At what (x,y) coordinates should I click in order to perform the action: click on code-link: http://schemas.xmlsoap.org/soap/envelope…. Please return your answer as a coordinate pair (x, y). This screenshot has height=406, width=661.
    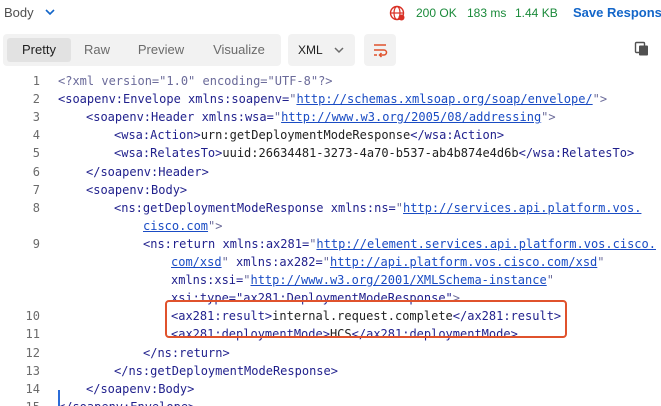
    Looking at the image, I should click on (444, 99).